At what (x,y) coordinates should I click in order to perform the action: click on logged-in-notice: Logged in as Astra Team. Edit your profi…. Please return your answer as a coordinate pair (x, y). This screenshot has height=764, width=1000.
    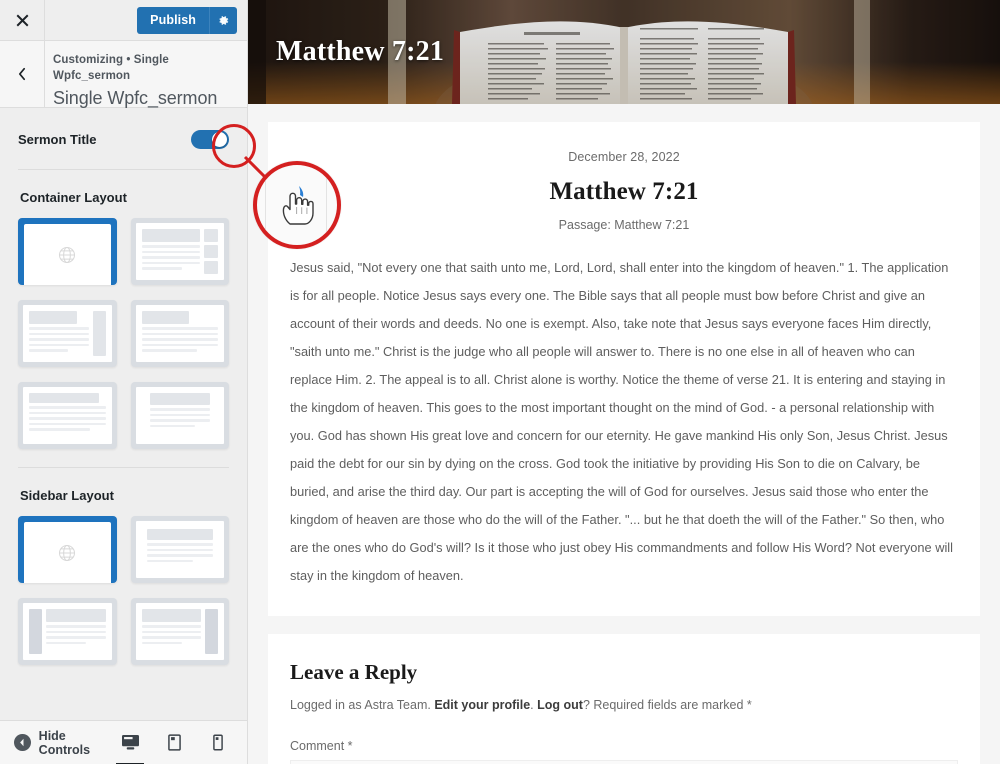
    Looking at the image, I should click on (624, 705).